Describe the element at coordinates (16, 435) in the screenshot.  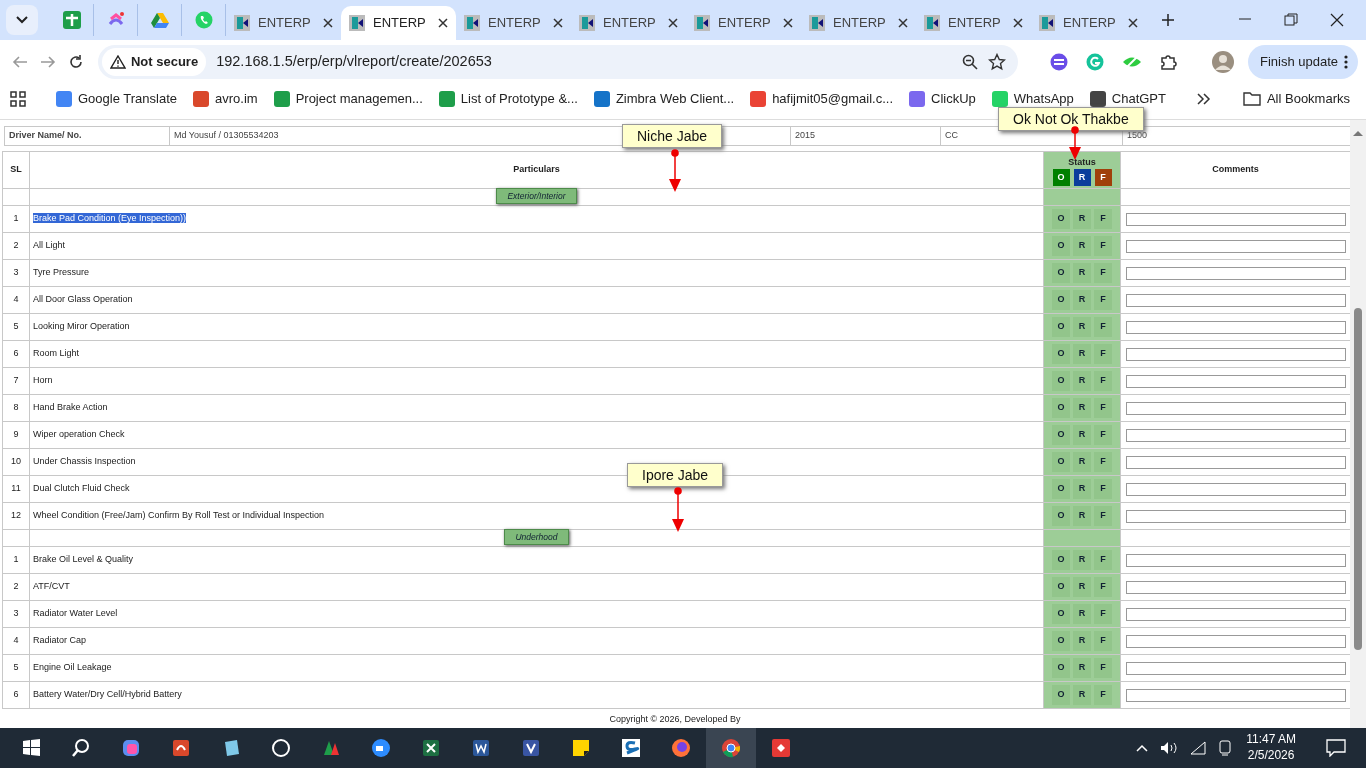
I see `row-number: 9` at that location.